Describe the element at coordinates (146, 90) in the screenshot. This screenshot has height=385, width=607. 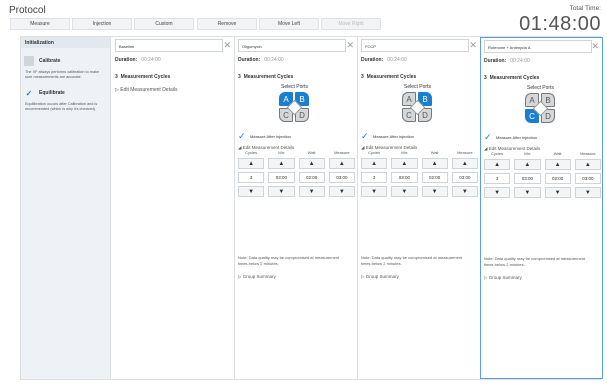
I see `edit-measurement-details-toggle: ▷ Edit Measurement Details` at that location.